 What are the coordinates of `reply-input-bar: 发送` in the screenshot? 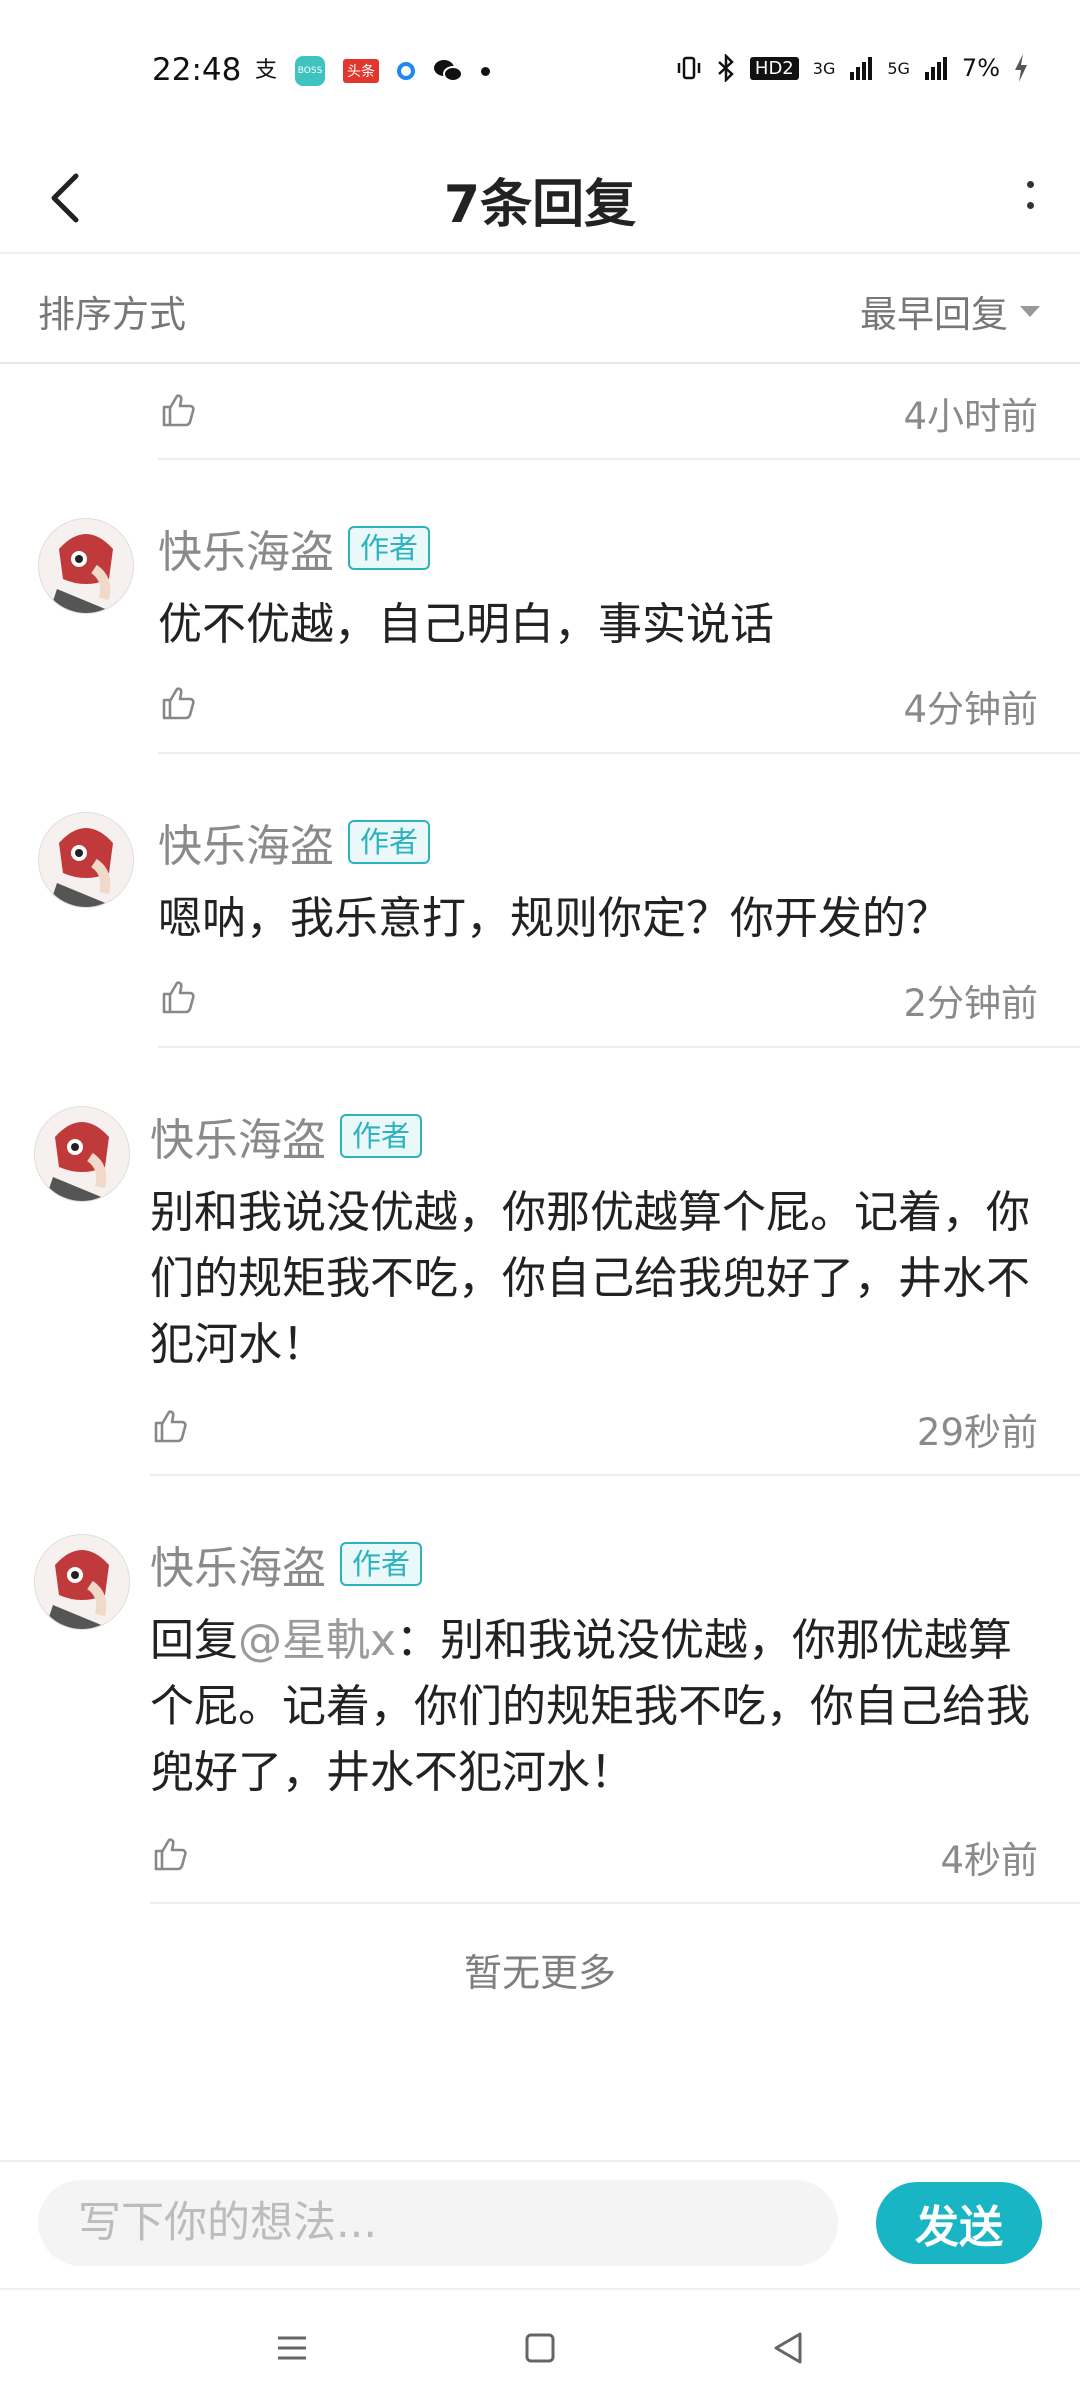 It's located at (540, 2223).